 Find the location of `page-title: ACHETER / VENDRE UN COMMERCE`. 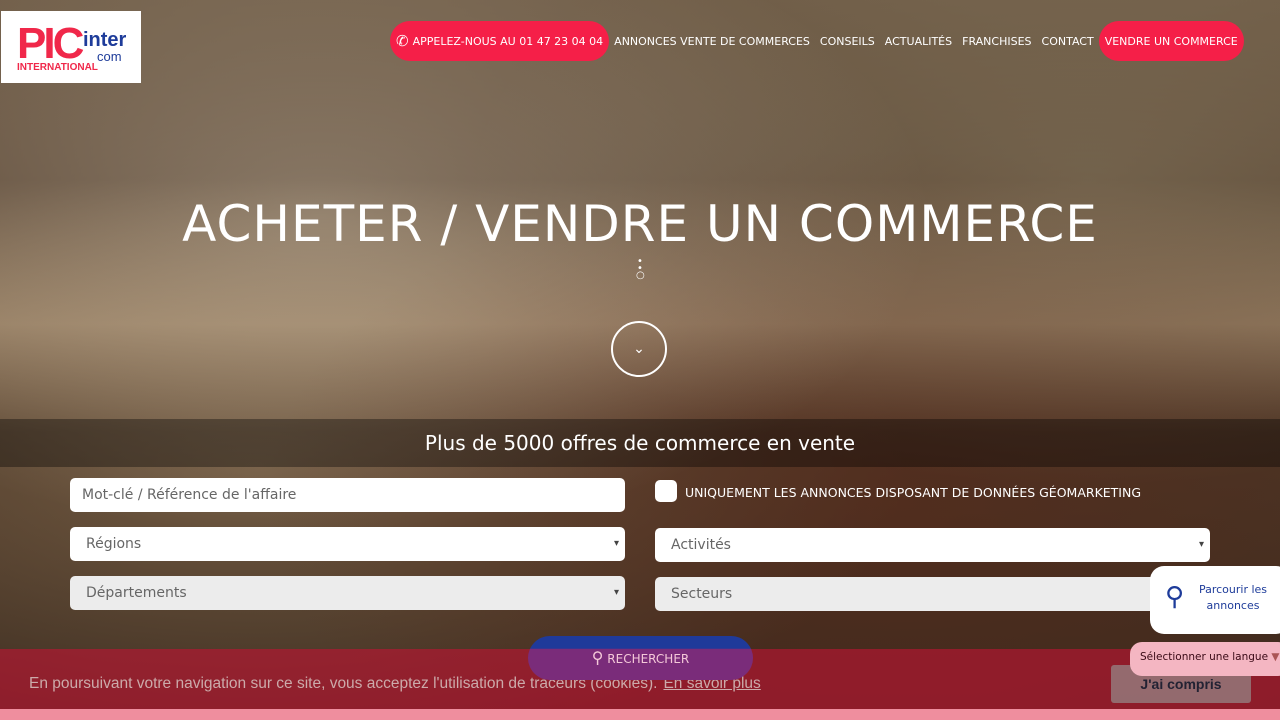

page-title: ACHETER / VENDRE UN COMMERCE is located at coordinates (640, 224).